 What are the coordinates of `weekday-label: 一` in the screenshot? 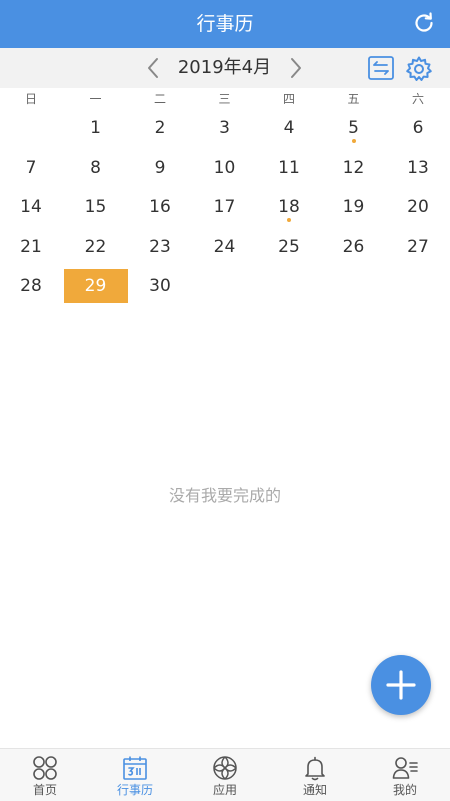 It's located at (95, 99).